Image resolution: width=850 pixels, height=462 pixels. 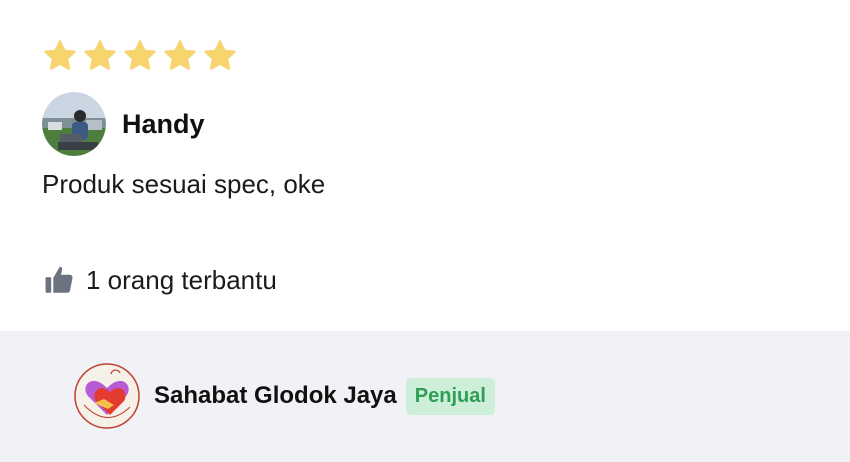 I want to click on star-rating, so click(x=140, y=56).